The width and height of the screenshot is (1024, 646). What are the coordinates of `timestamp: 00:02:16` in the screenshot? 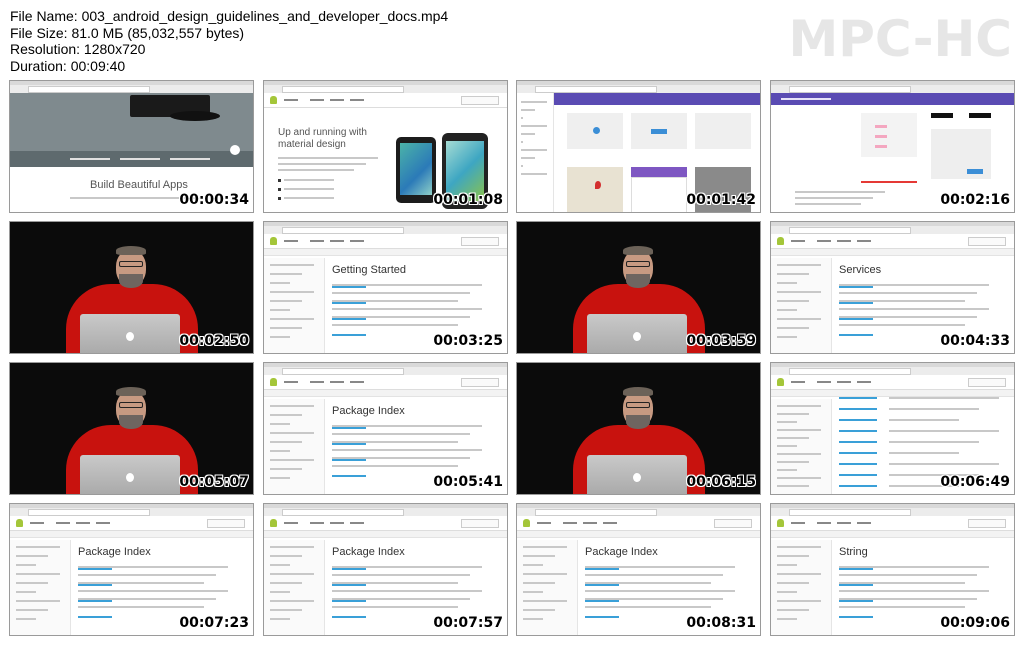 It's located at (975, 200).